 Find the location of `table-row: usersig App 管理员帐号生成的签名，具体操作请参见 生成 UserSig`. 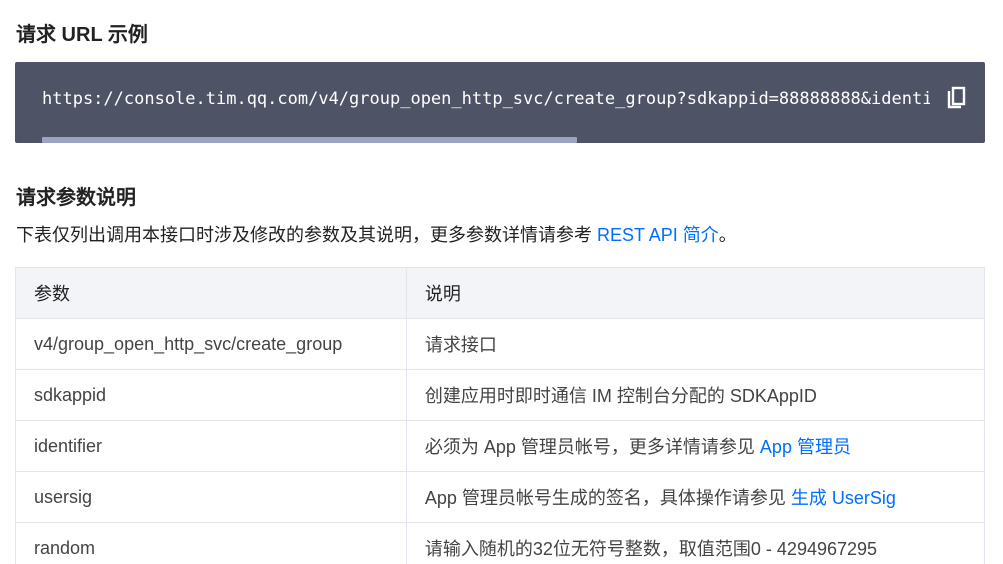

table-row: usersig App 管理员帐号生成的签名，具体操作请参见 生成 UserSig is located at coordinates (500, 497).